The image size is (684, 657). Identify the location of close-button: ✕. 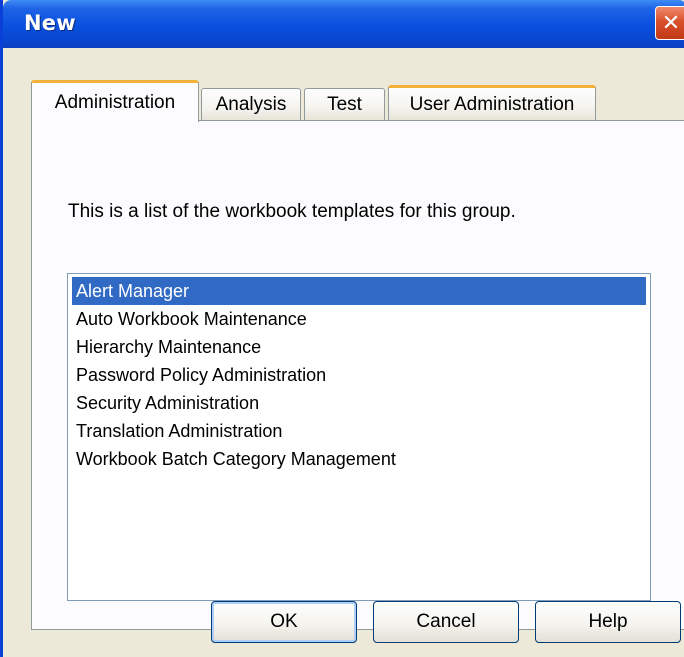
(669, 23).